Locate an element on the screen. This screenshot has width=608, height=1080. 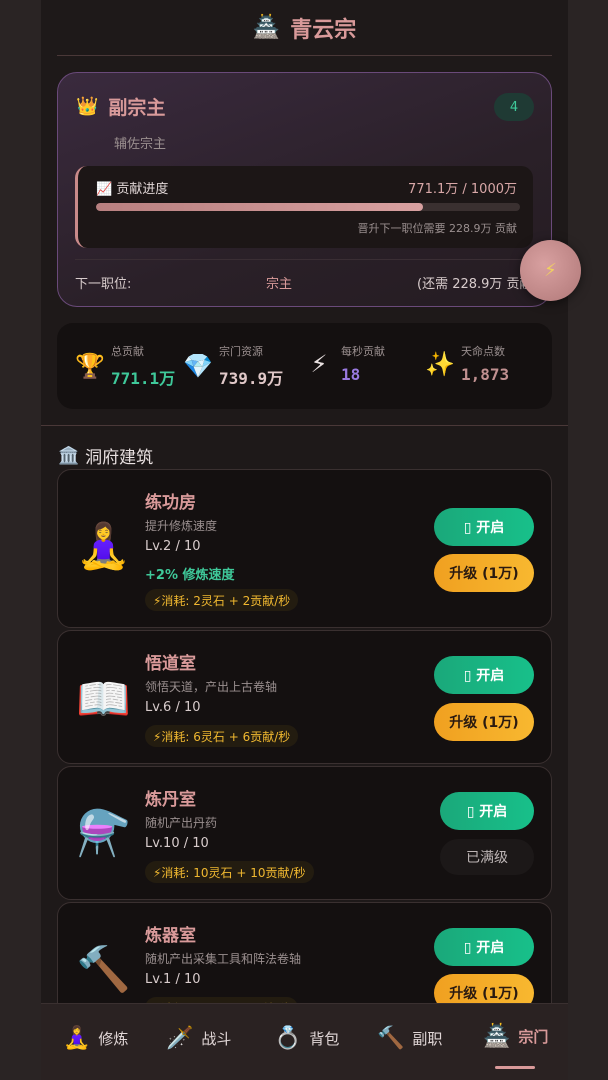
building-cost: ⚡消耗: 2灵石 + 2贡献/秒 is located at coordinates (222, 600).